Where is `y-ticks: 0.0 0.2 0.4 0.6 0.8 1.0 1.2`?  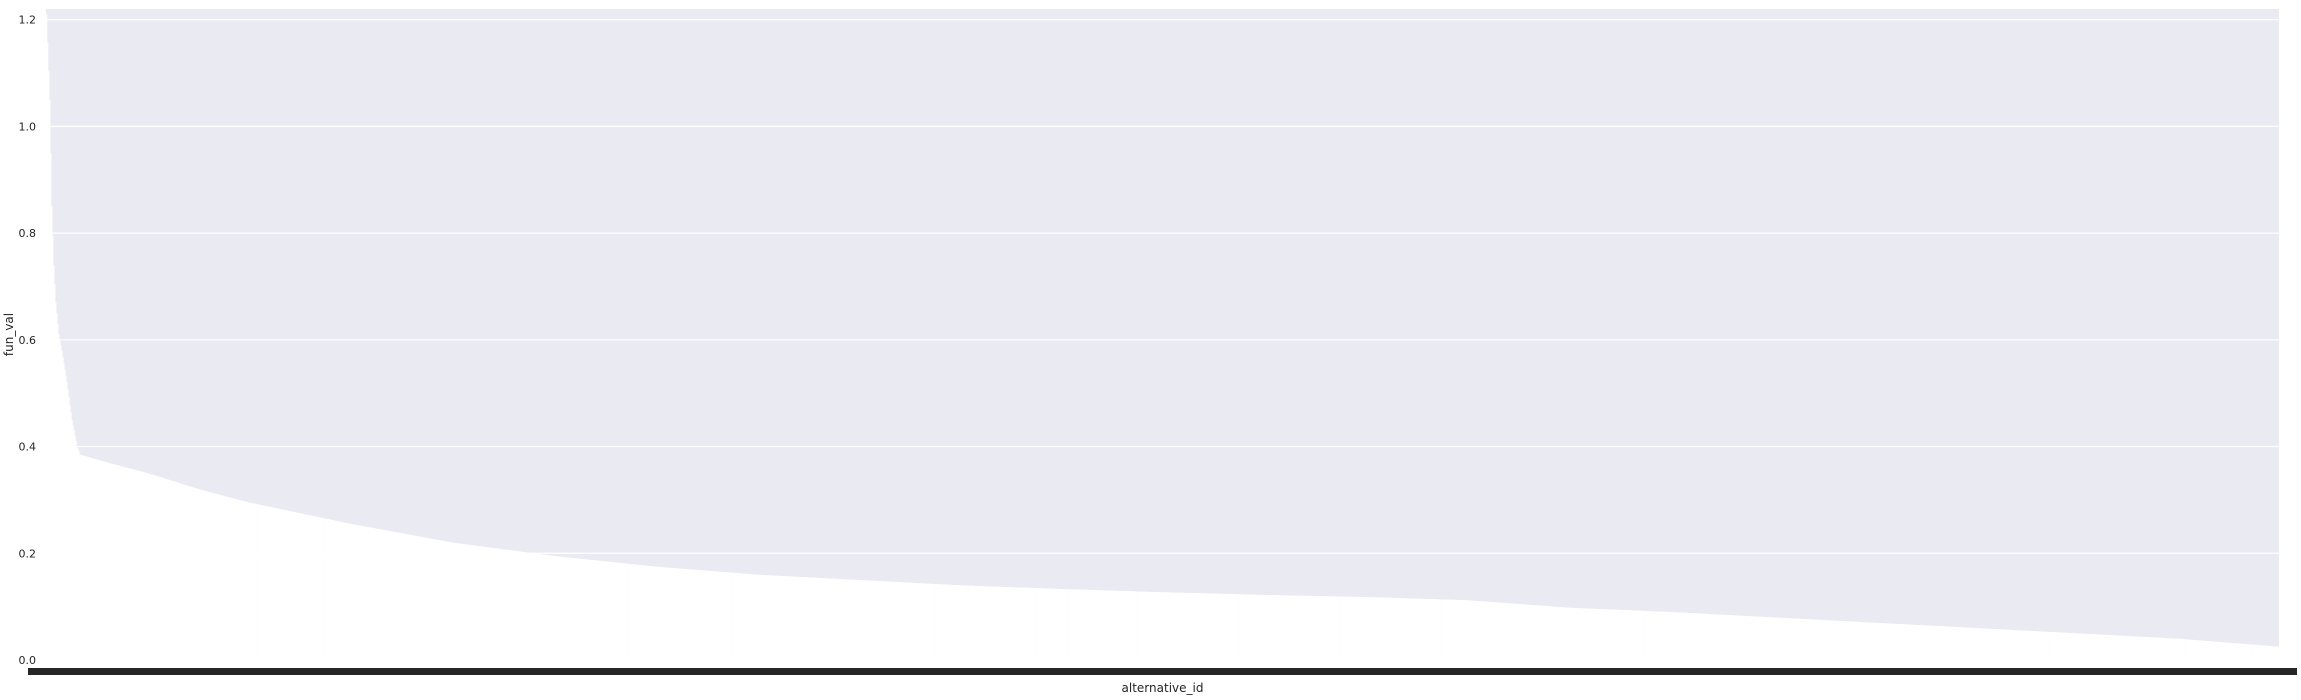 y-ticks: 0.0 0.2 0.4 0.6 0.8 1.0 1.2 is located at coordinates (28, 340).